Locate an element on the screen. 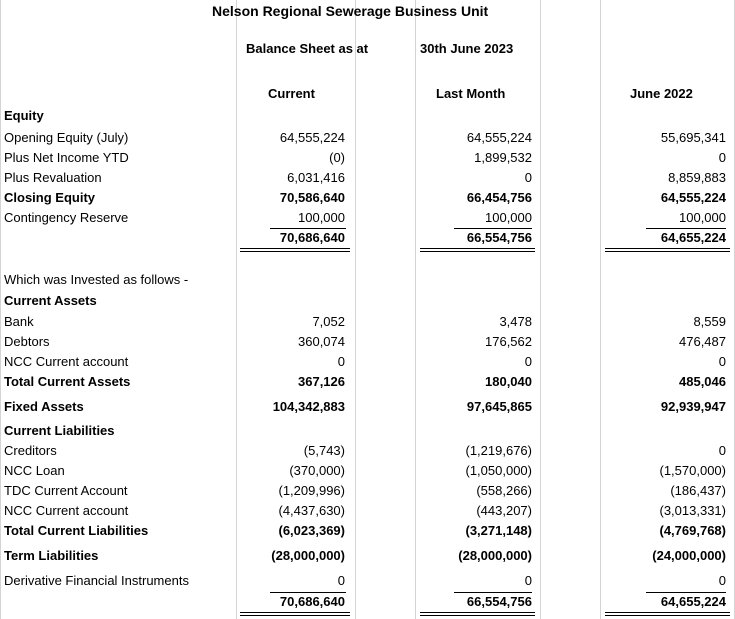  value-last-month: 100,000 is located at coordinates (508, 217).